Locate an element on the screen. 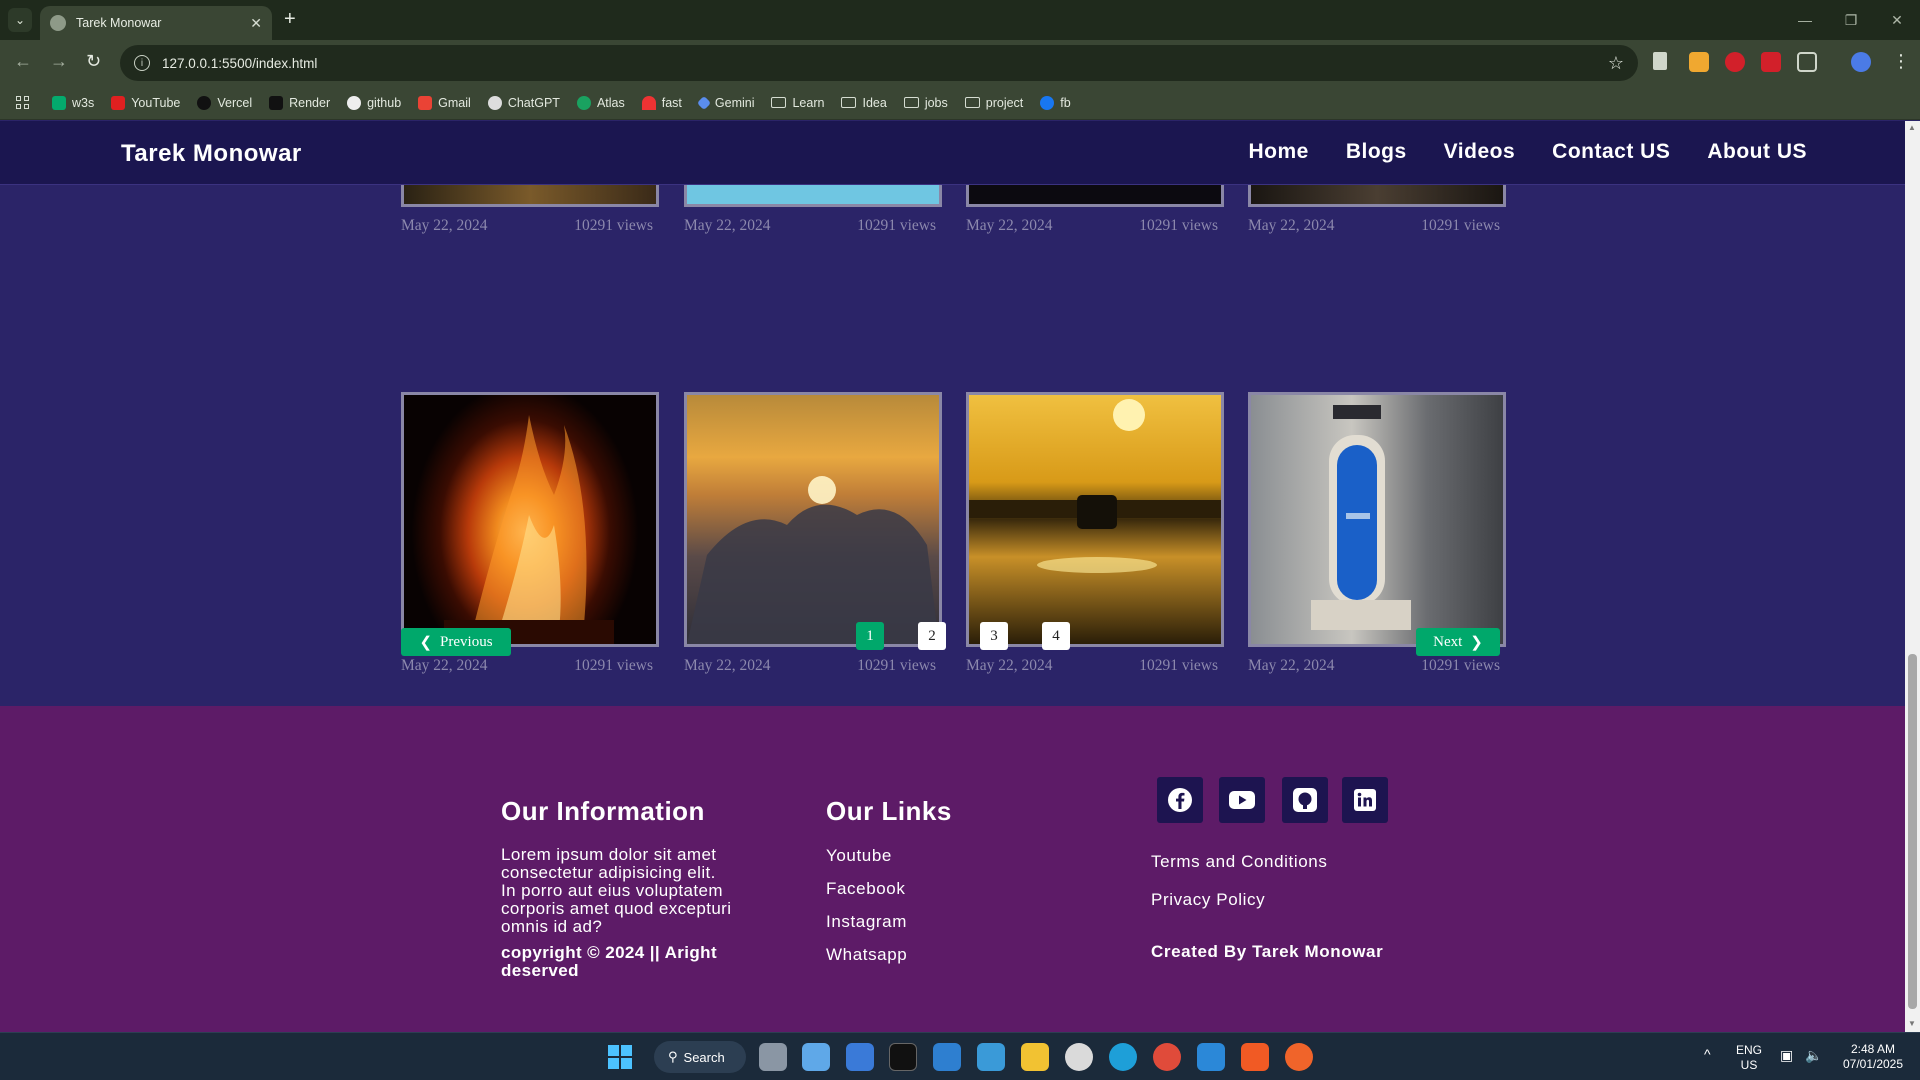 Image resolution: width=1920 pixels, height=1080 pixels. blue-door-image is located at coordinates (1377, 519).